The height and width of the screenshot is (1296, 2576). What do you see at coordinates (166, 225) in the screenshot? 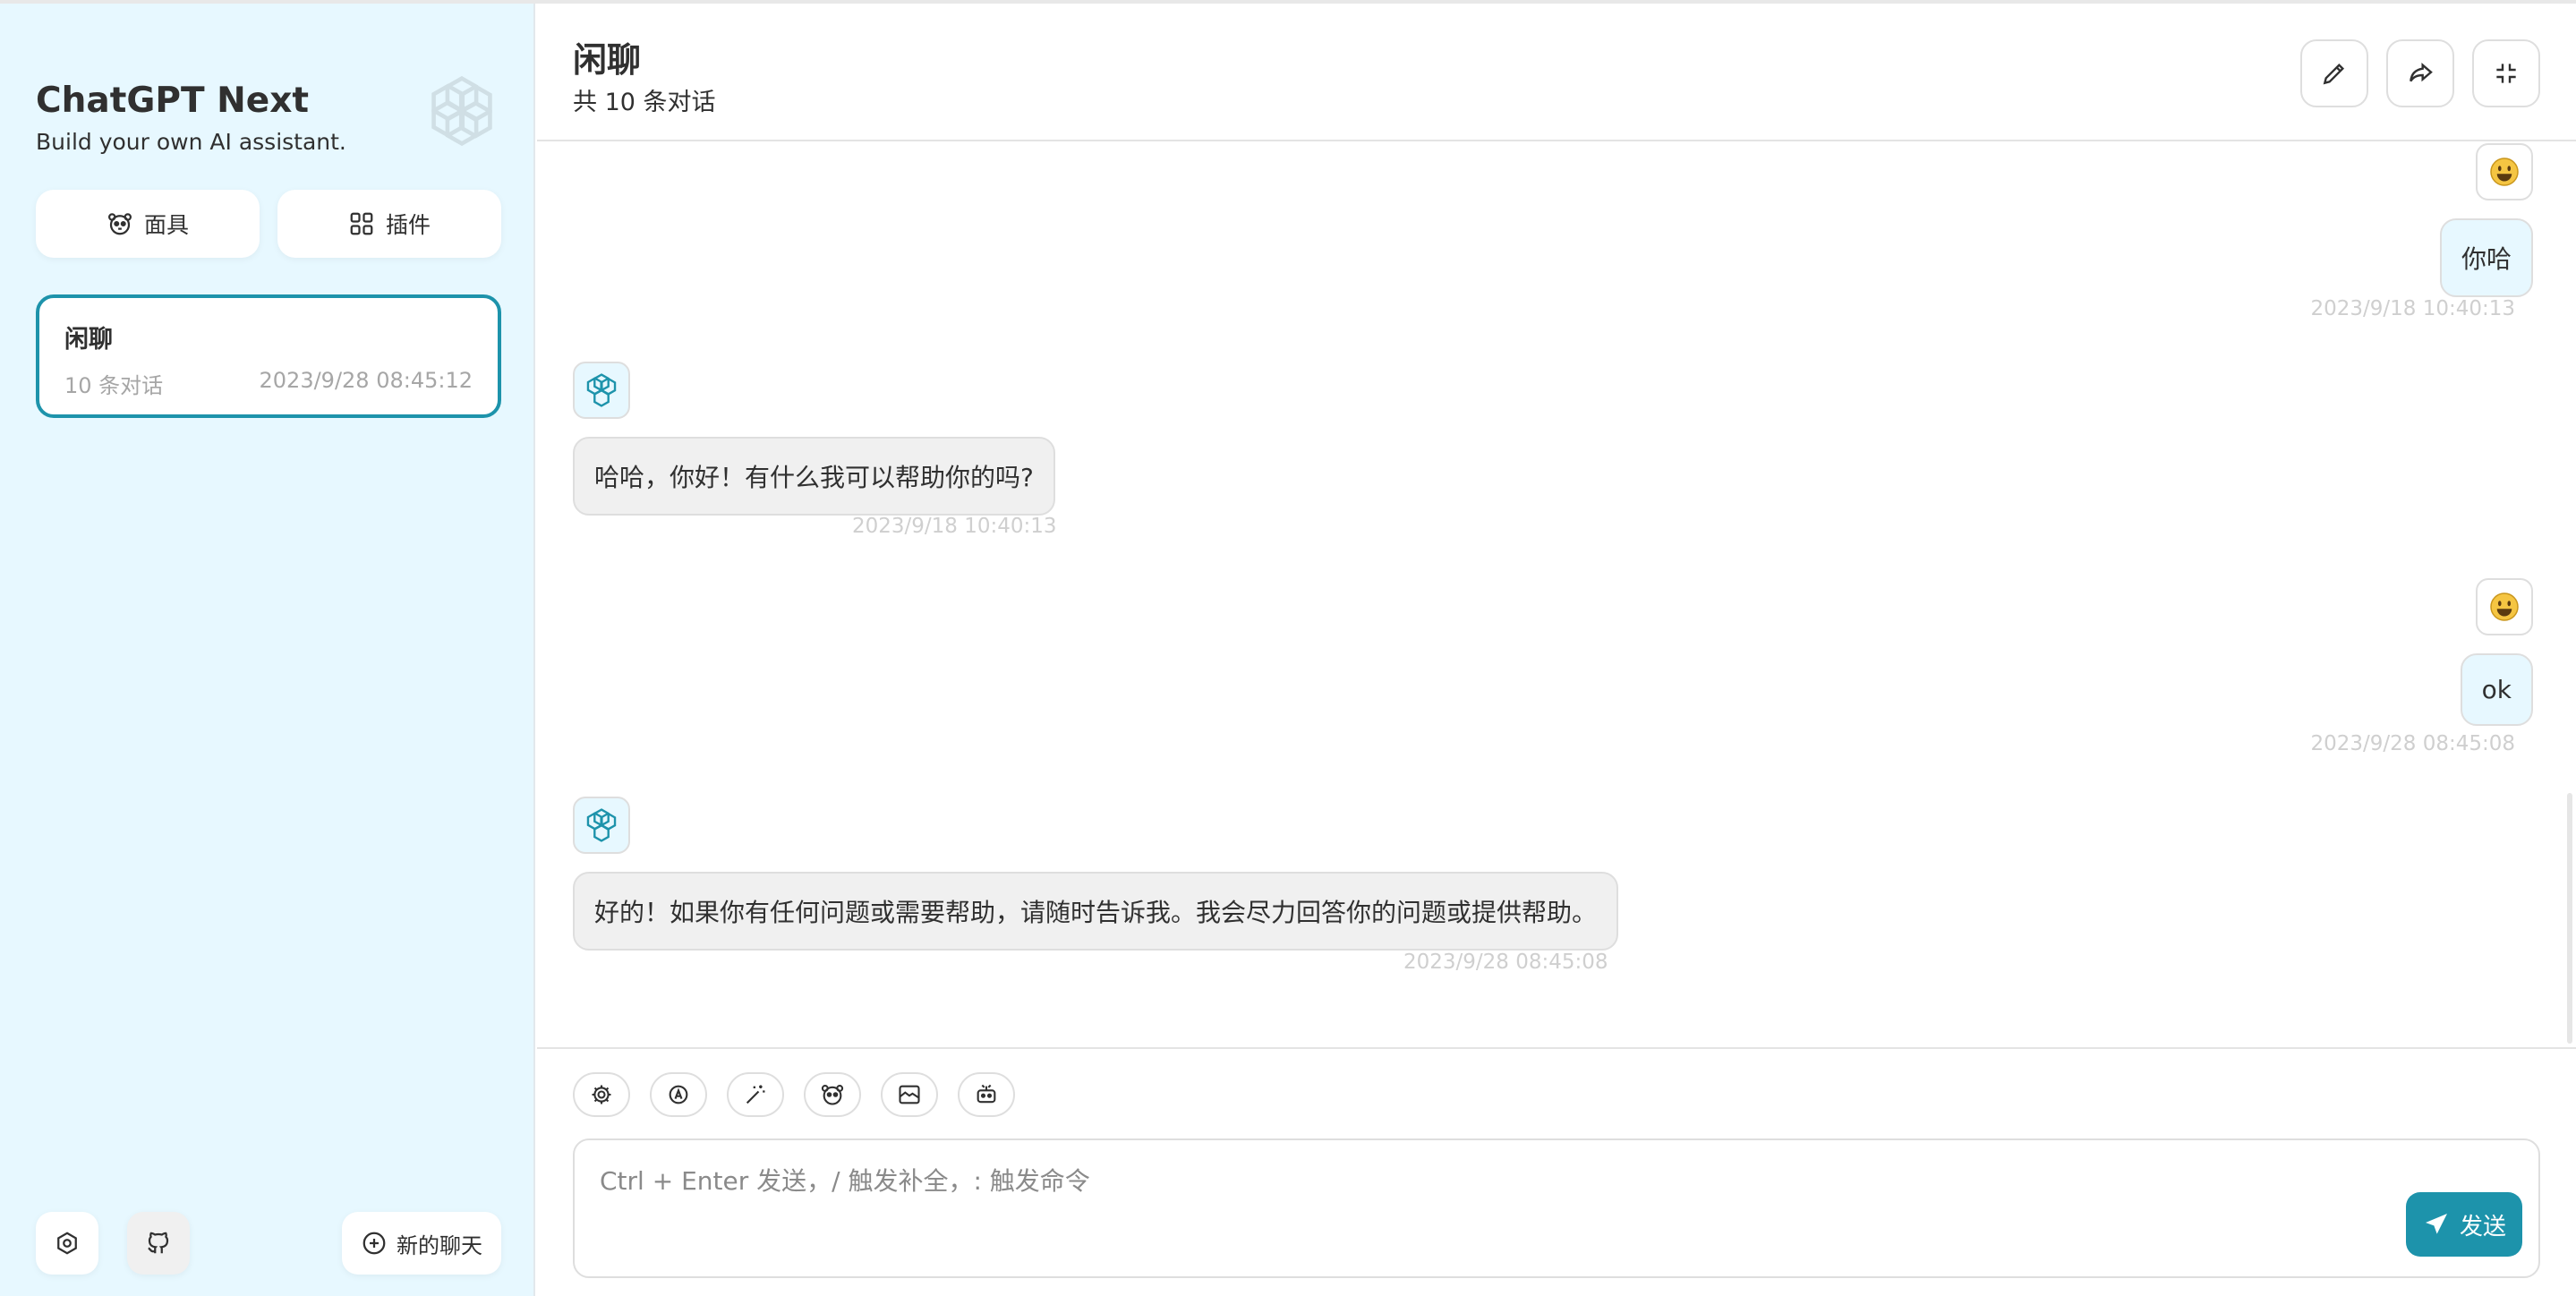
I see `masks-button-label: 面具` at bounding box center [166, 225].